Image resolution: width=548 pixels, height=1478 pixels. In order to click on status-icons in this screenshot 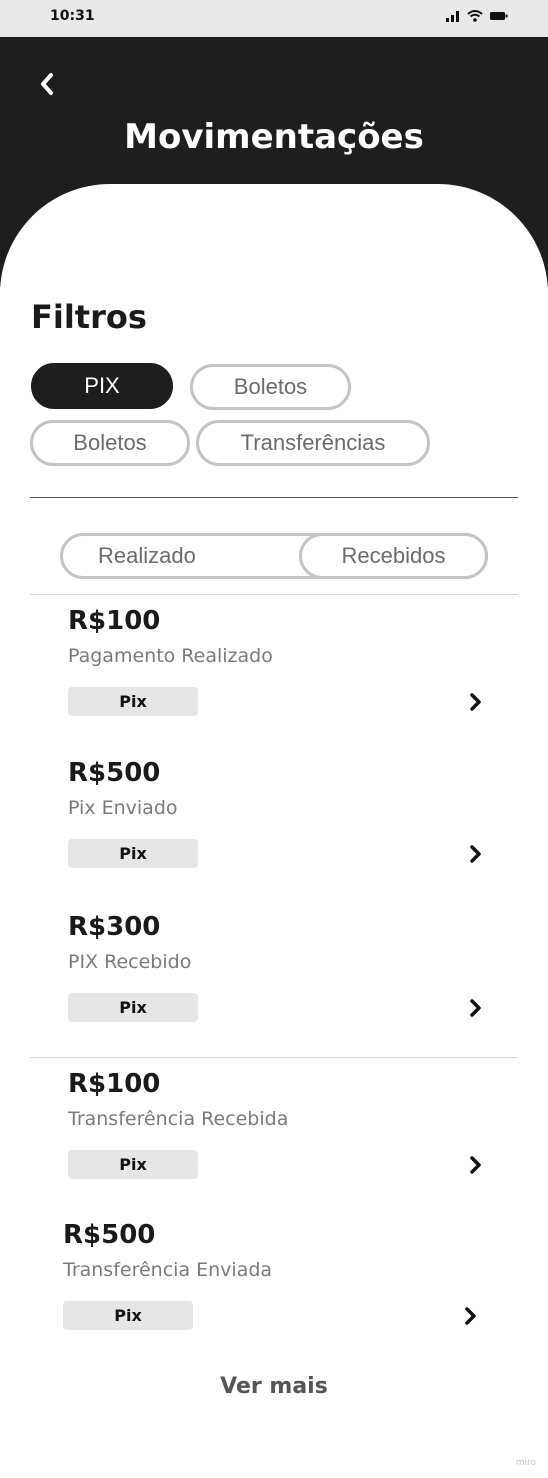, I will do `click(477, 16)`.